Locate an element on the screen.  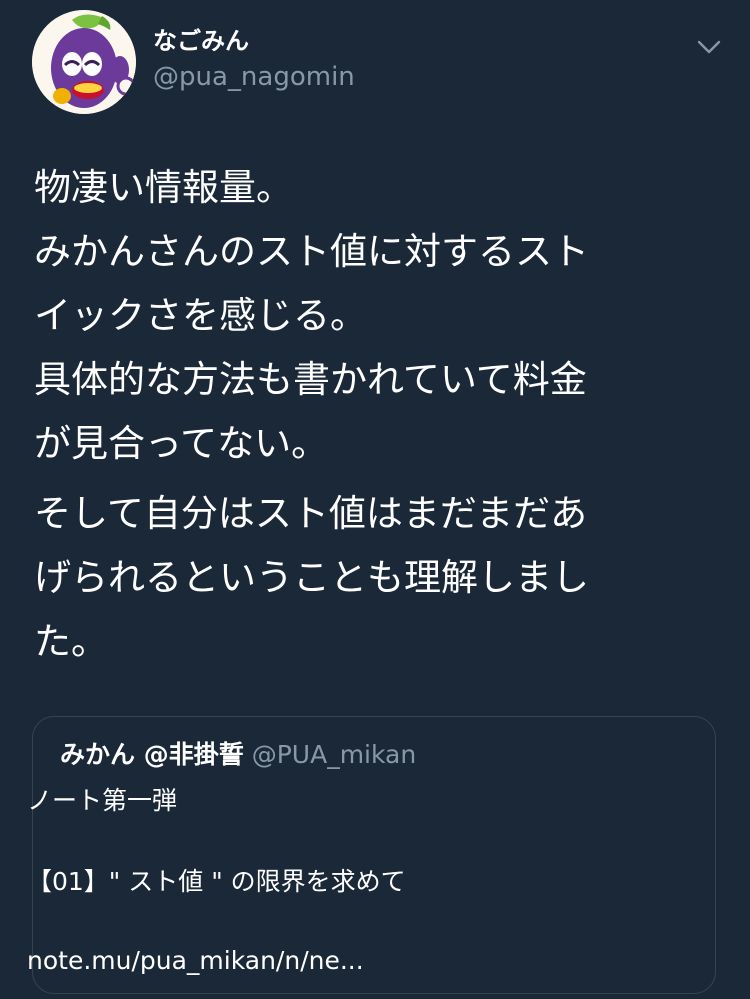
chevron-down-icon is located at coordinates (709, 47).